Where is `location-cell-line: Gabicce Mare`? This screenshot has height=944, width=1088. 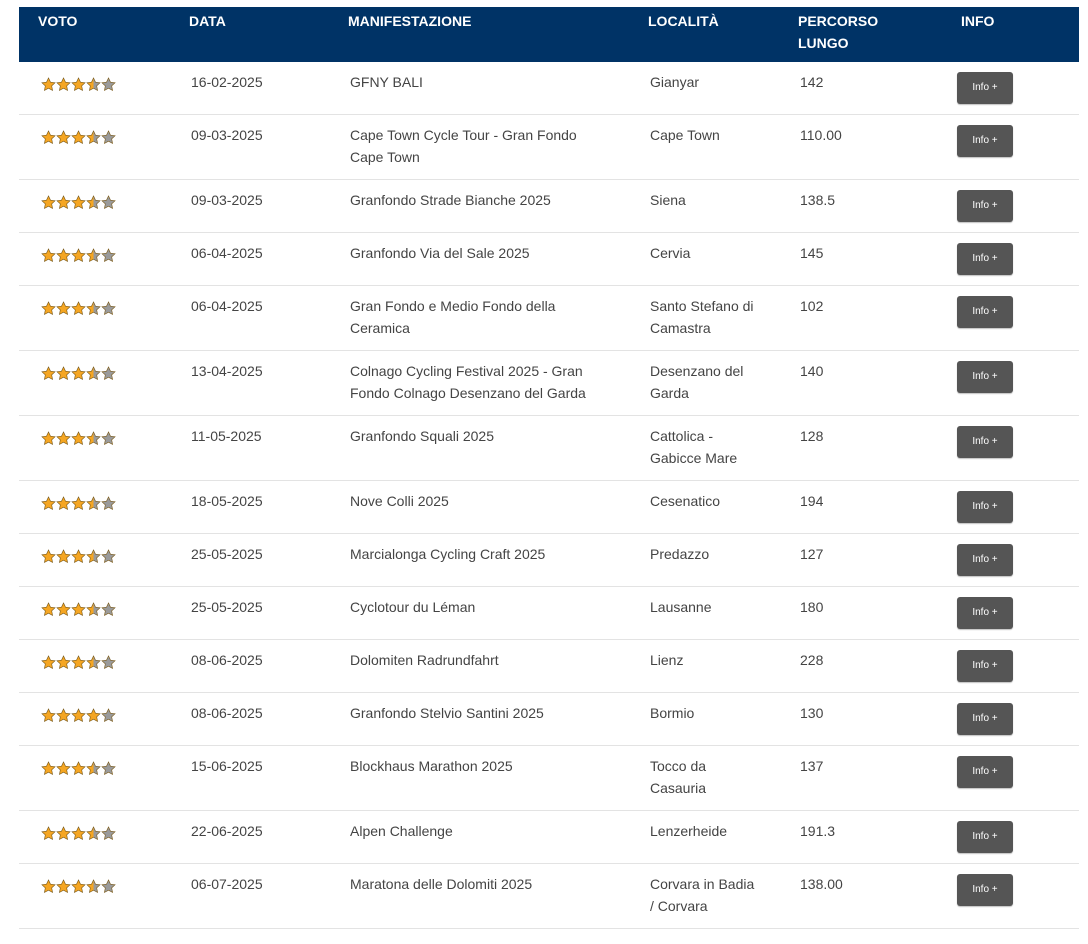 location-cell-line: Gabicce Mare is located at coordinates (694, 458).